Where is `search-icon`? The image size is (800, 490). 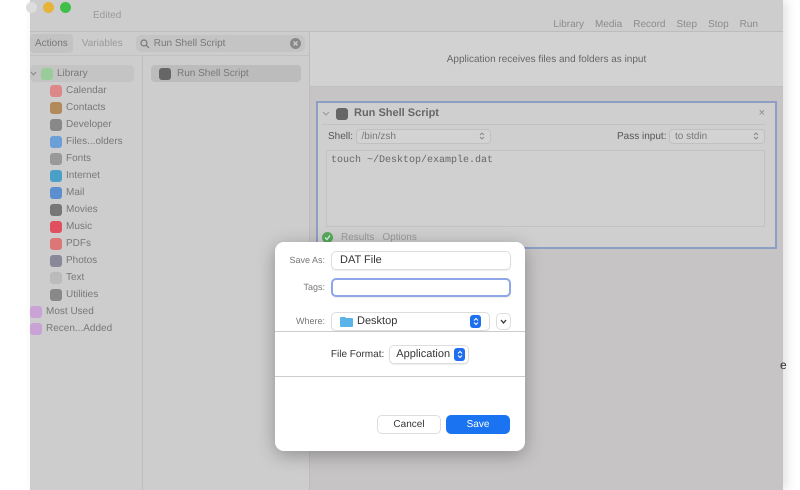 search-icon is located at coordinates (145, 43).